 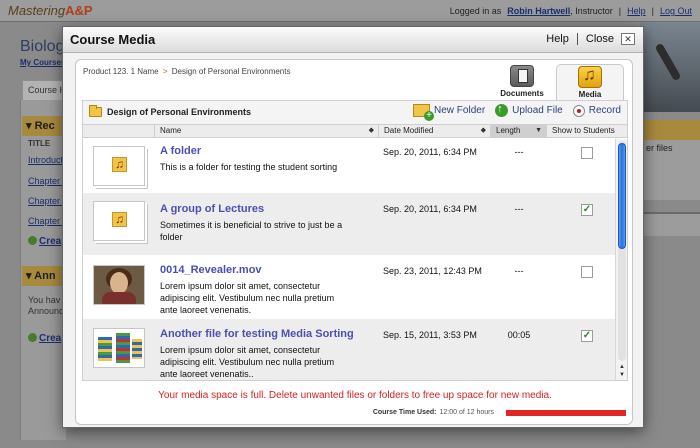 I want to click on divider, so click(x=577, y=39).